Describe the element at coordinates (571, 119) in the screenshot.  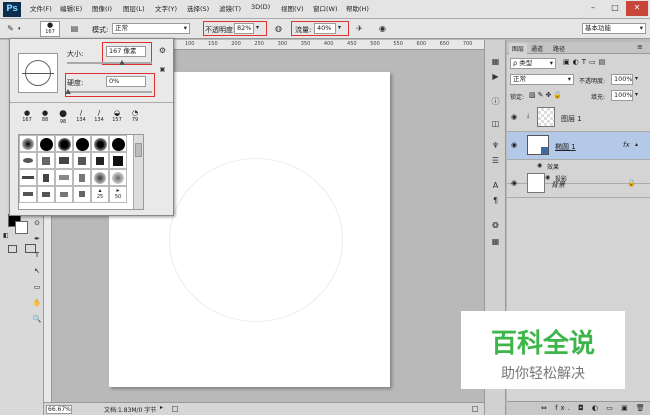
I see `layer-name: 图层 1` at that location.